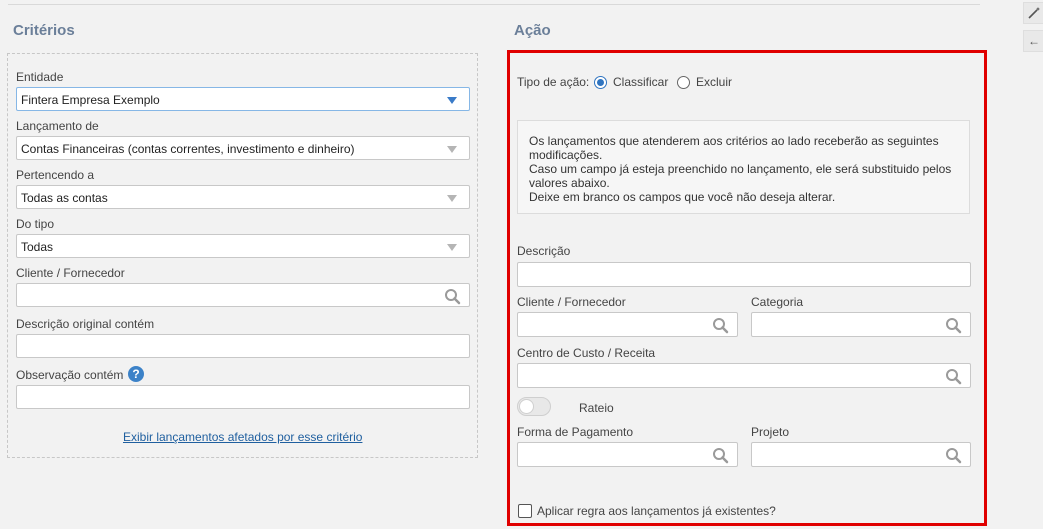  I want to click on acao-cliente-input, so click(627, 324).